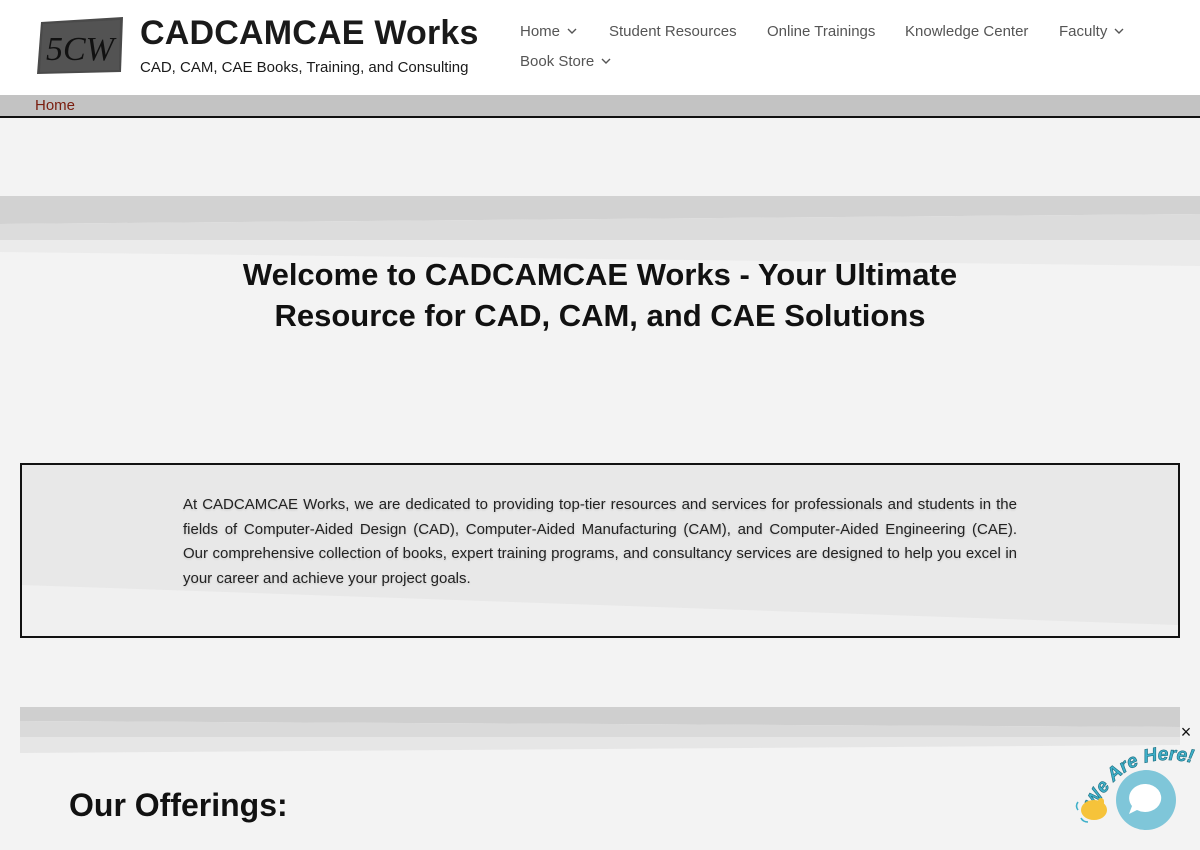 This screenshot has width=1200, height=850. I want to click on nav-item-student-resources: Student Resources, so click(673, 31).